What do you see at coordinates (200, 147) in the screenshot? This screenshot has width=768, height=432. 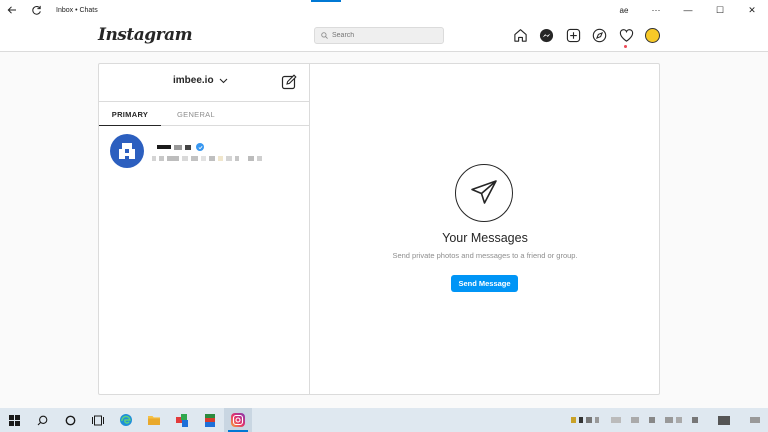 I see `verified-badge-icon` at bounding box center [200, 147].